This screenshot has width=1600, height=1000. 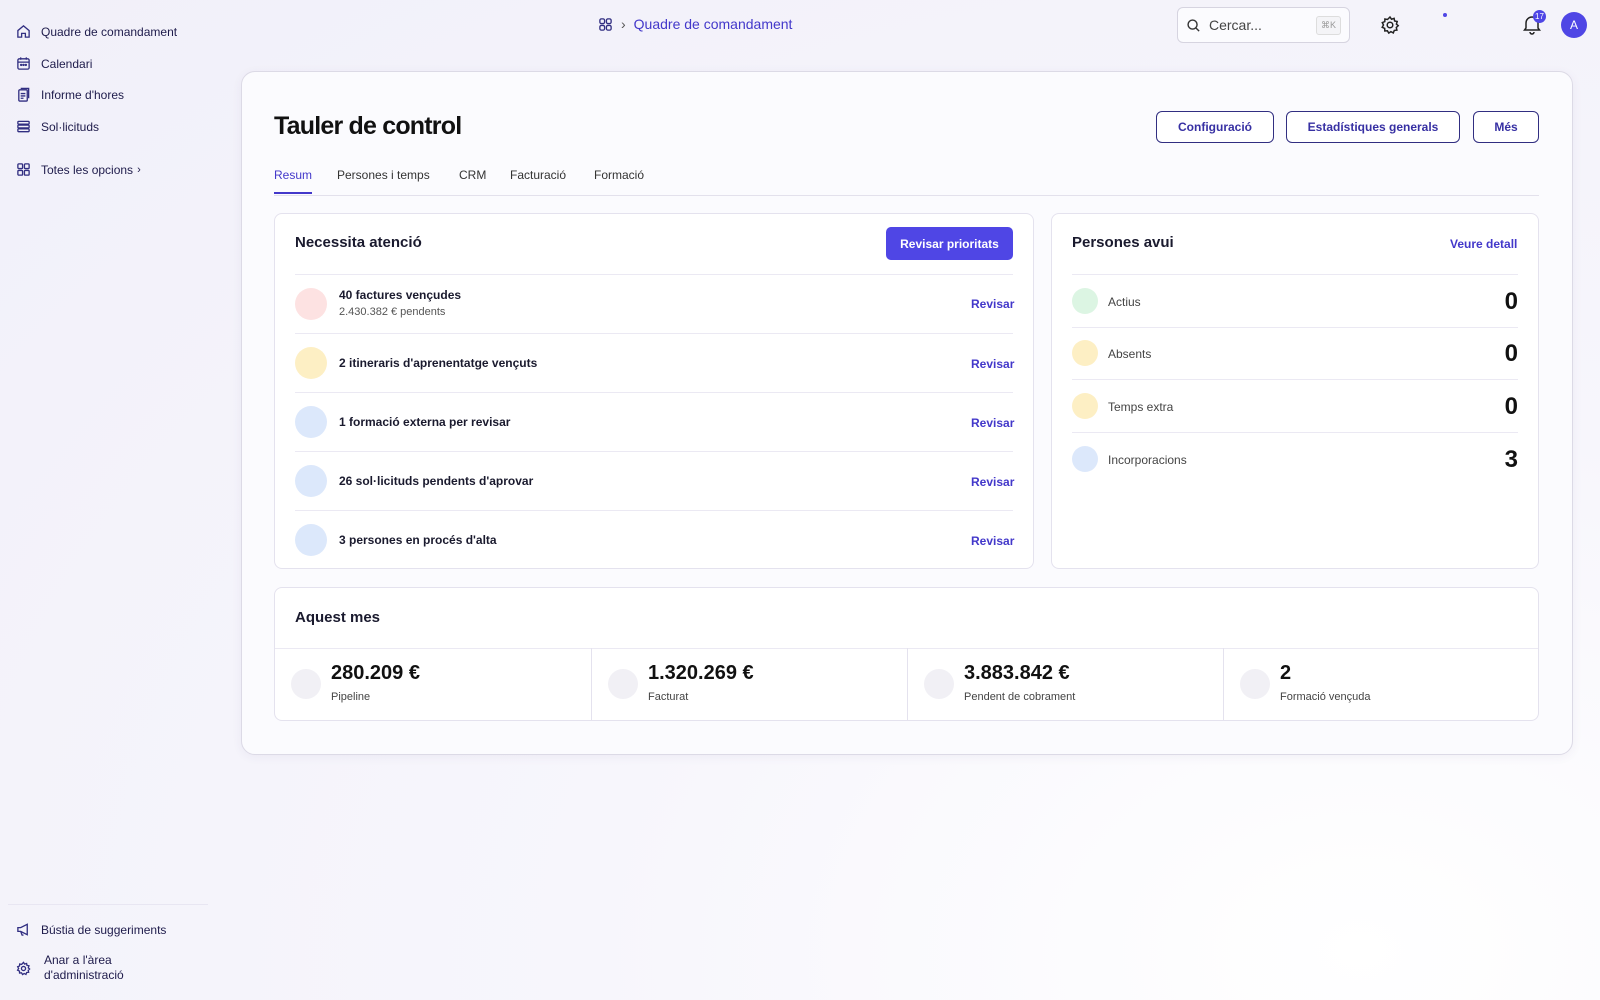 I want to click on sidebar-item-admin: Anar a l'àrea d'administració, so click(x=85, y=968).